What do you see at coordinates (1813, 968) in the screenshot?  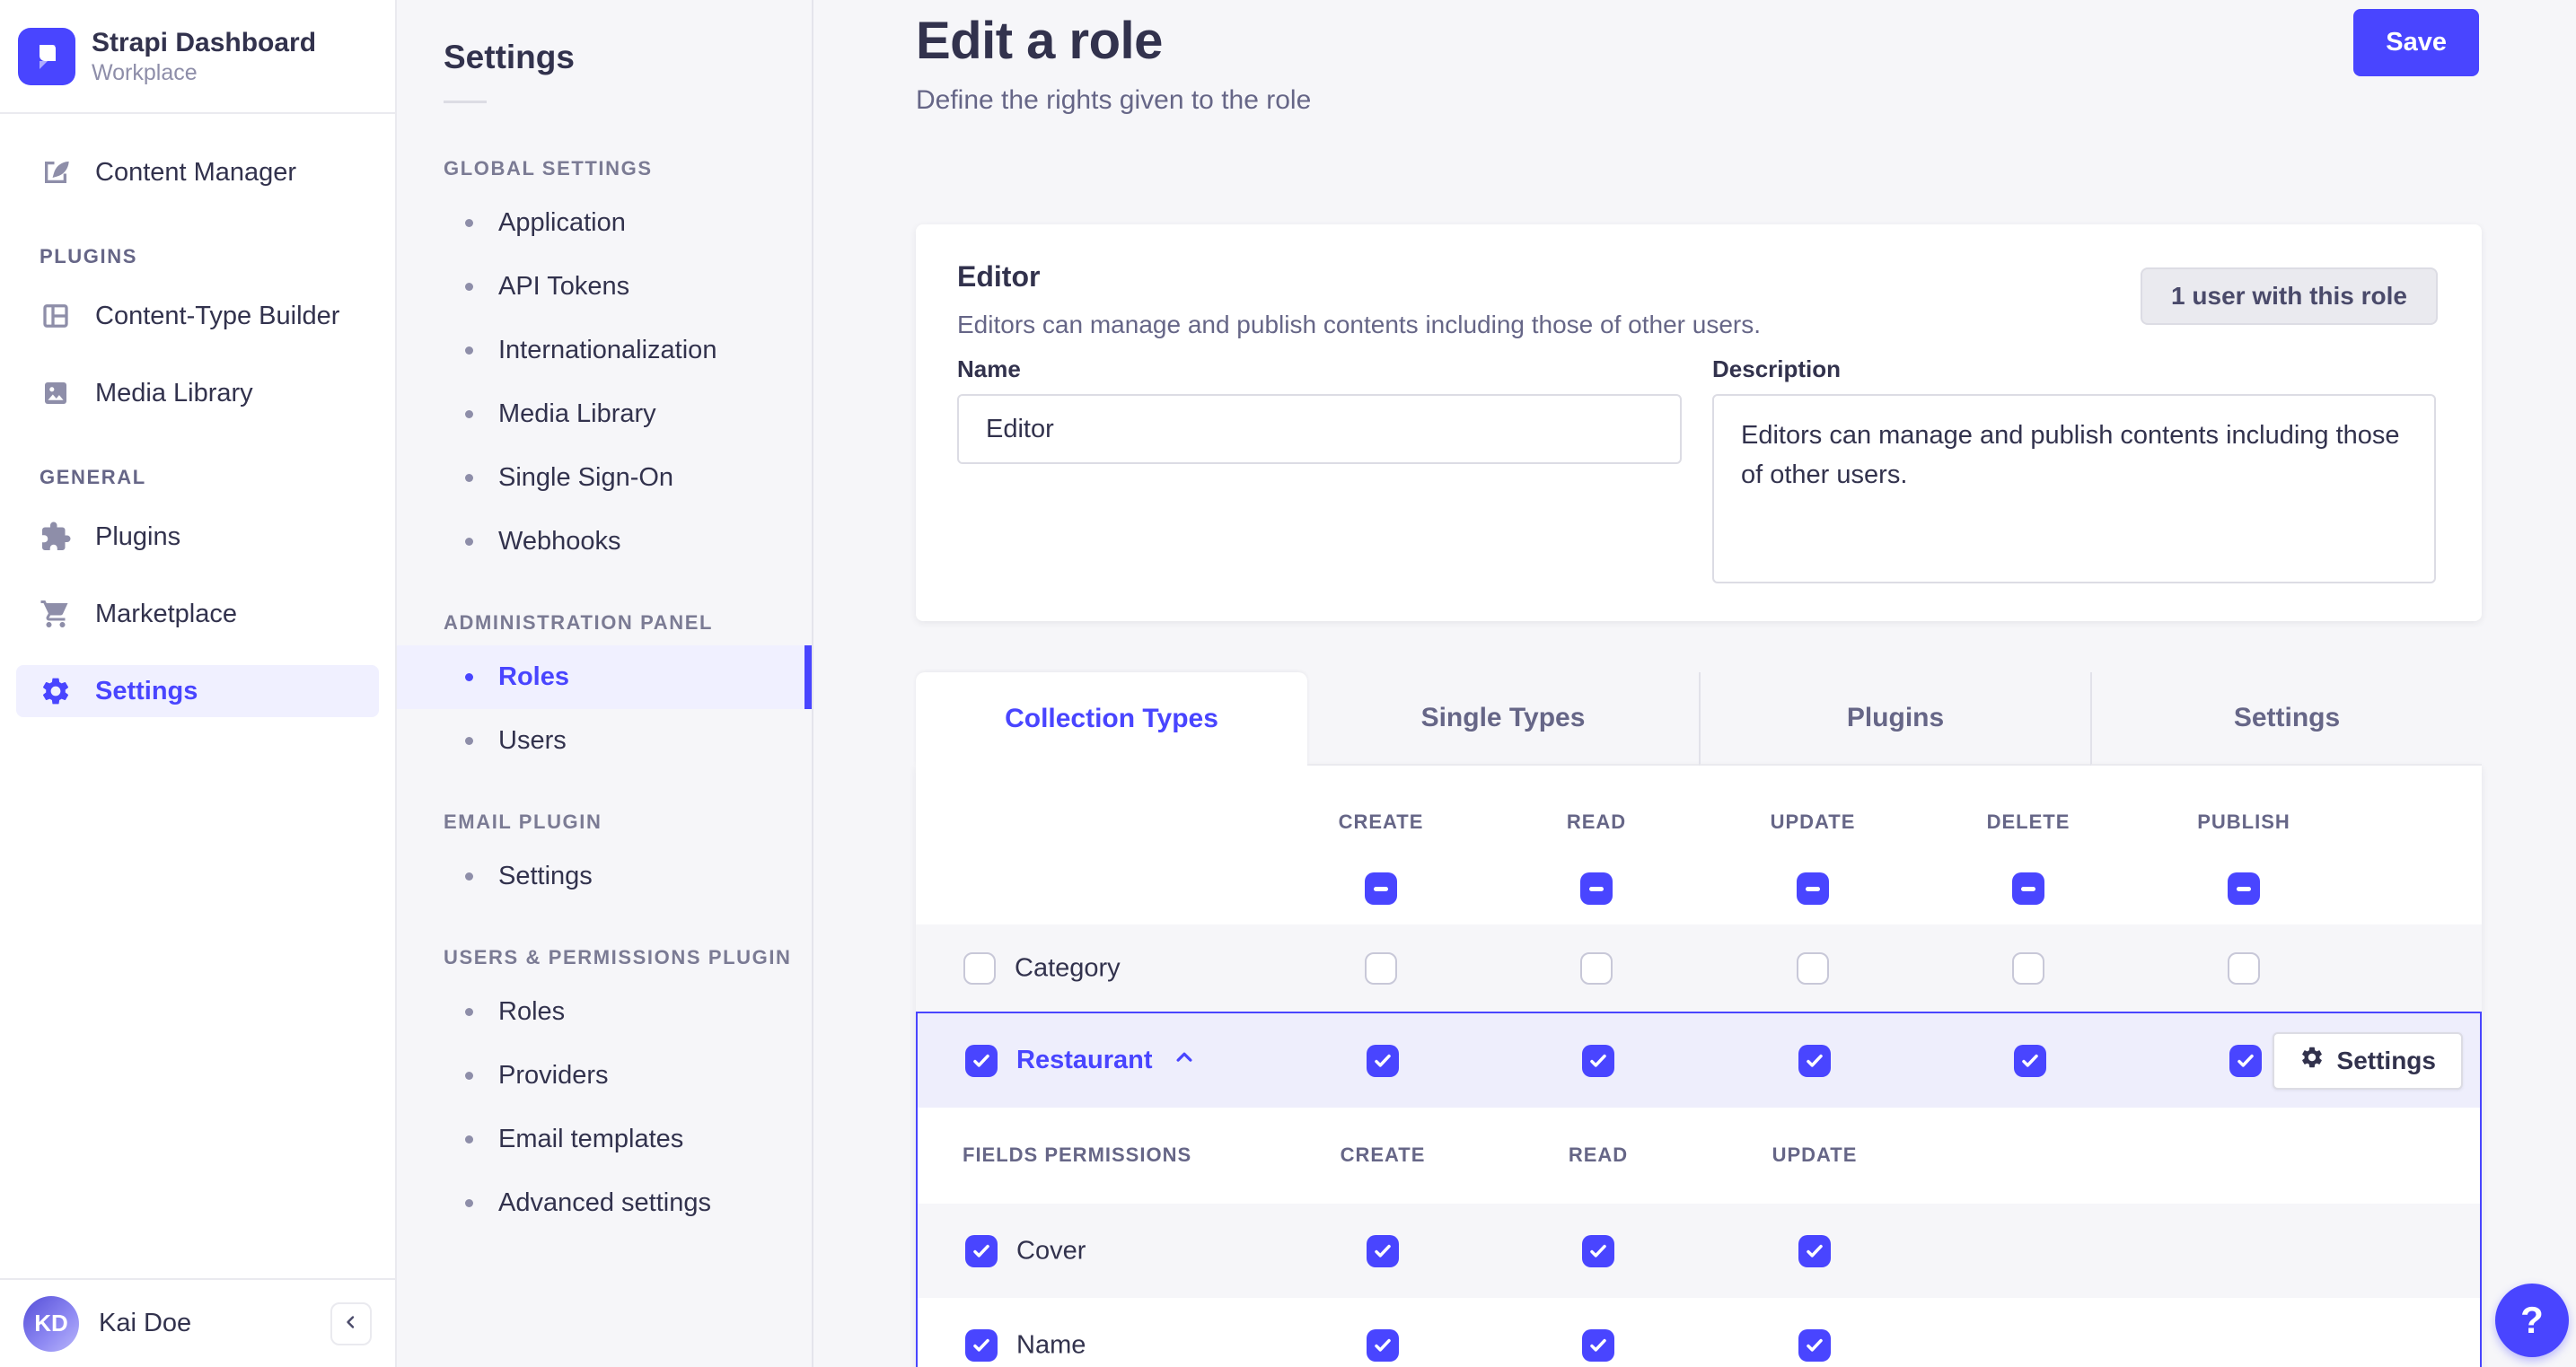 I see `checkbox-category-update` at bounding box center [1813, 968].